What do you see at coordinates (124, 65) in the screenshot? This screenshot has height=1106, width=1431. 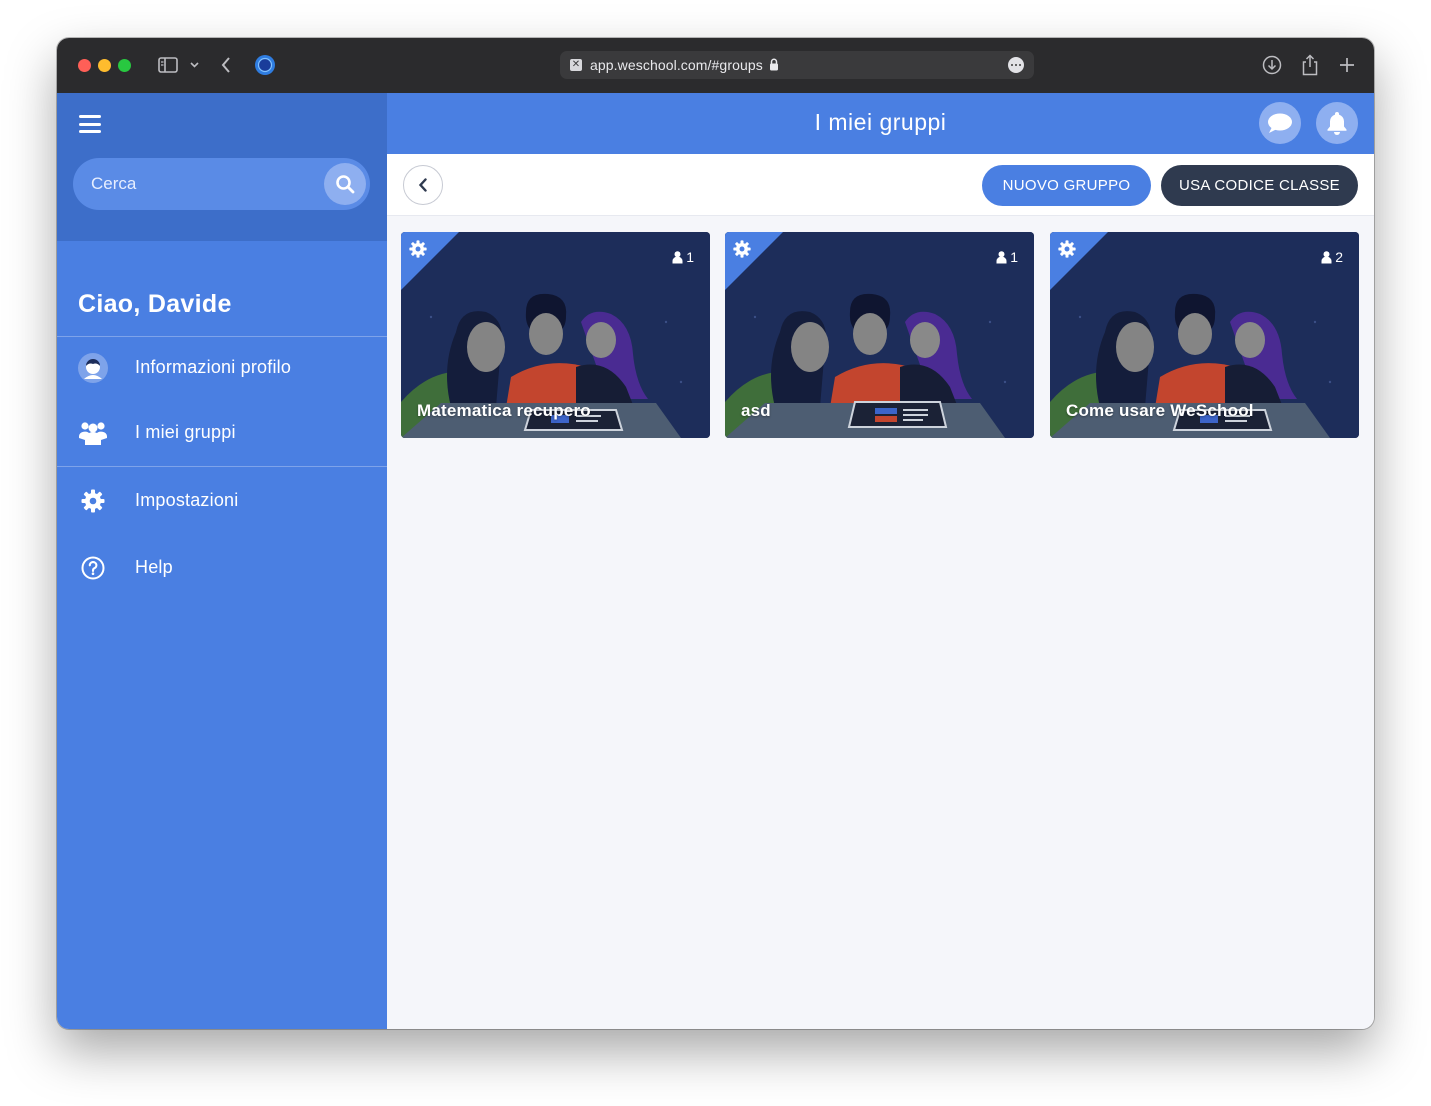 I see `zoom-window-button` at bounding box center [124, 65].